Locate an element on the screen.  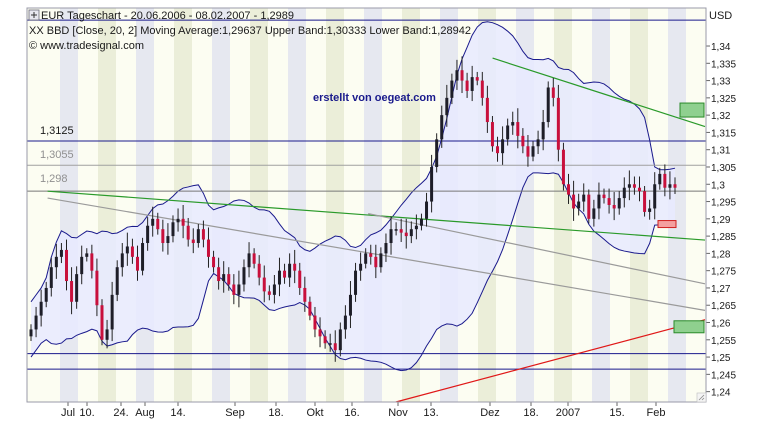
x-tick-label: Aug is located at coordinates (145, 413).